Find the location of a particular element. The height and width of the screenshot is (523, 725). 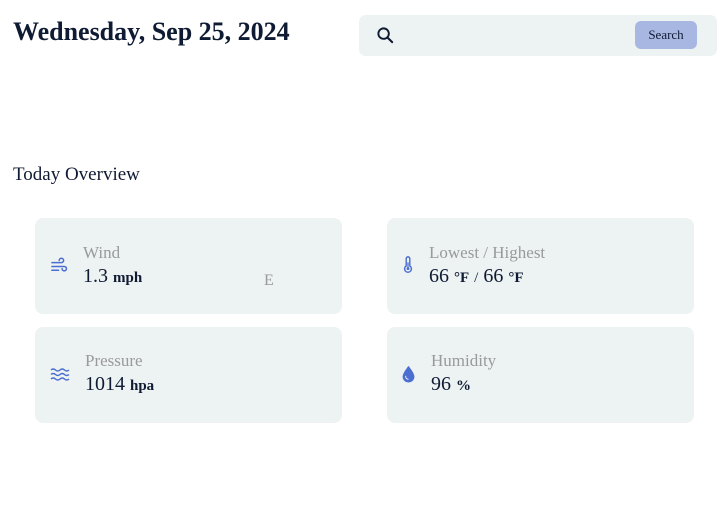

humidity-number: 96 is located at coordinates (441, 384).